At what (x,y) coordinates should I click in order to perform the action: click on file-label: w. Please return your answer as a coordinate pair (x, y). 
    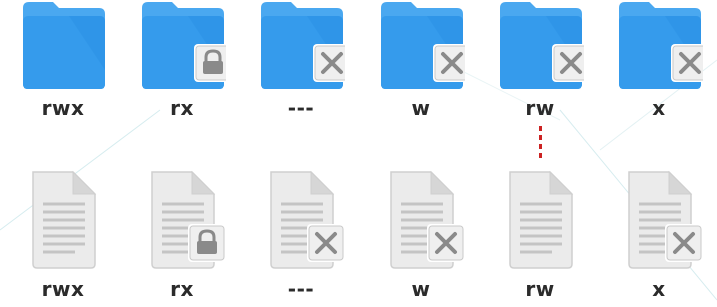
    Looking at the image, I should click on (421, 289).